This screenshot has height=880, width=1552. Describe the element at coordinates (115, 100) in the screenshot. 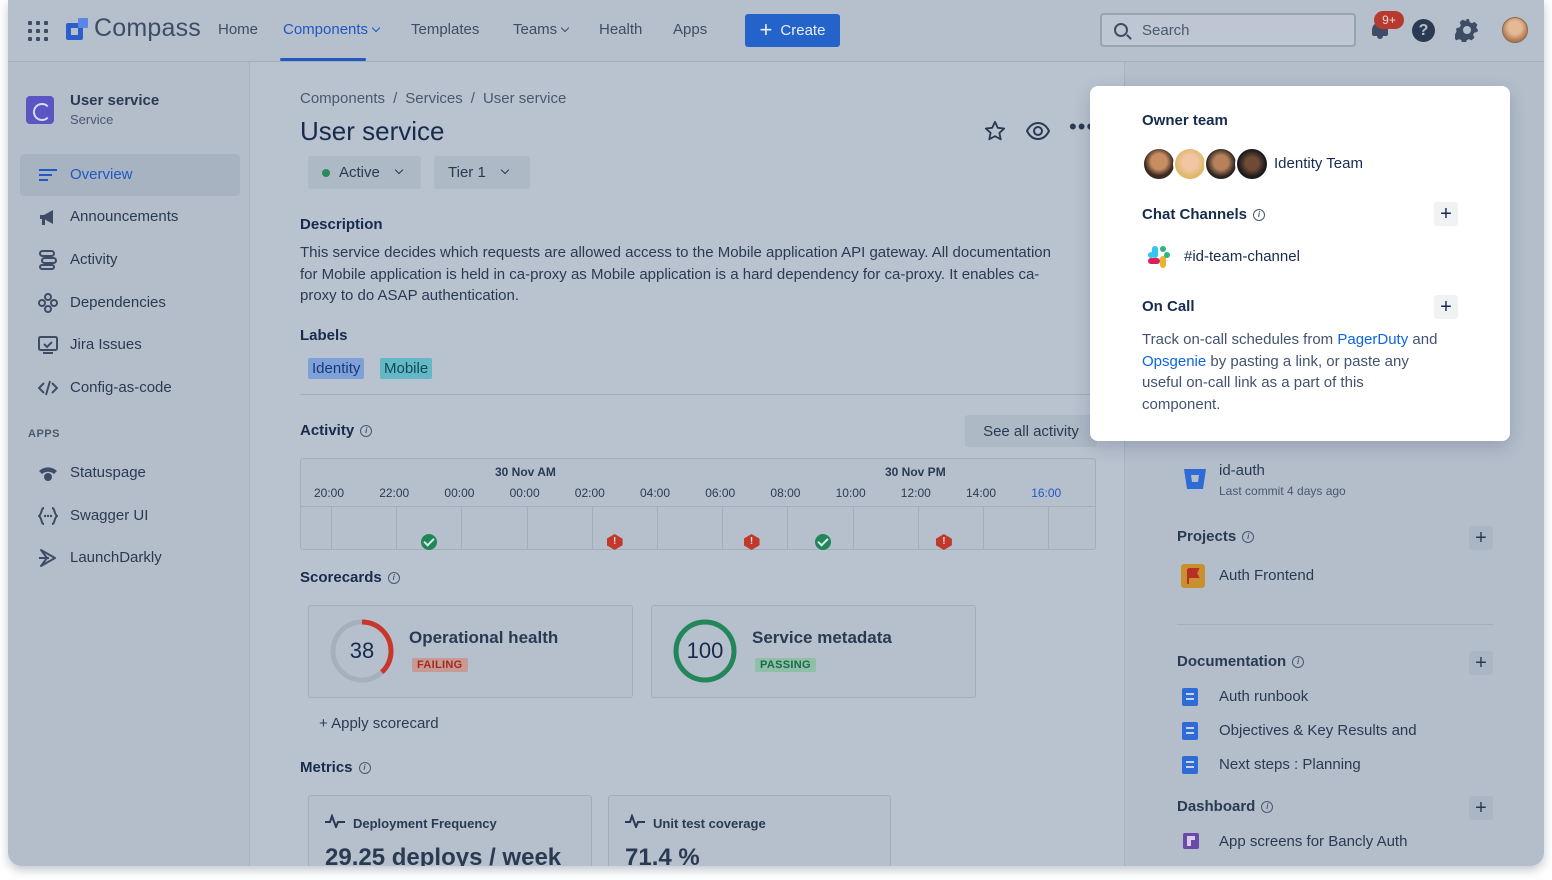

I see `sidebar-service-name: User service` at that location.